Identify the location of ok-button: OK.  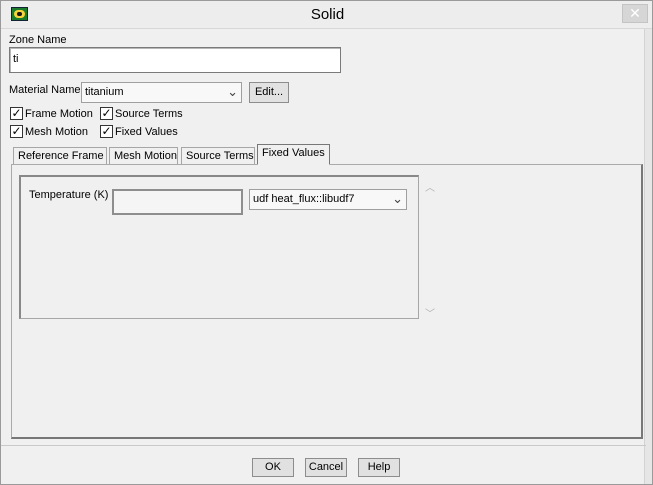
(273, 467).